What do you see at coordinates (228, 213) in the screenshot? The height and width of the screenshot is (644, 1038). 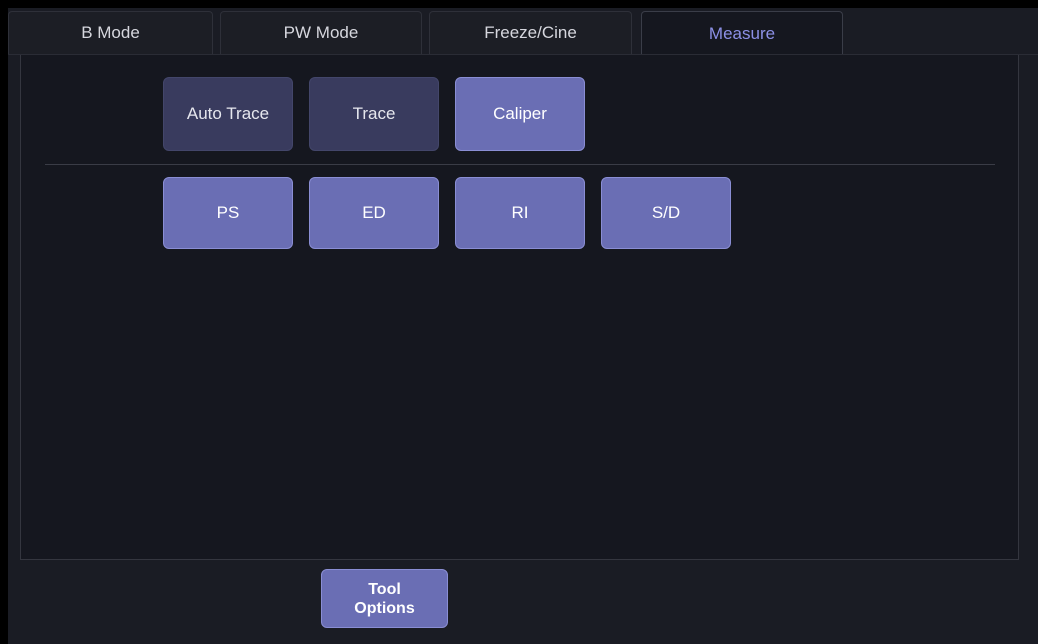 I see `ps-button: PS` at bounding box center [228, 213].